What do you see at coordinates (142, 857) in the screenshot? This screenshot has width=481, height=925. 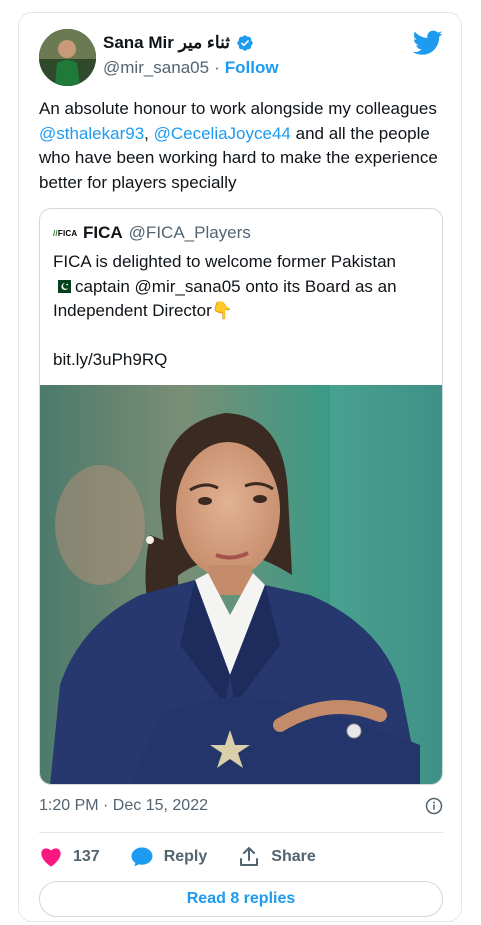 I see `reply-bubble-icon` at bounding box center [142, 857].